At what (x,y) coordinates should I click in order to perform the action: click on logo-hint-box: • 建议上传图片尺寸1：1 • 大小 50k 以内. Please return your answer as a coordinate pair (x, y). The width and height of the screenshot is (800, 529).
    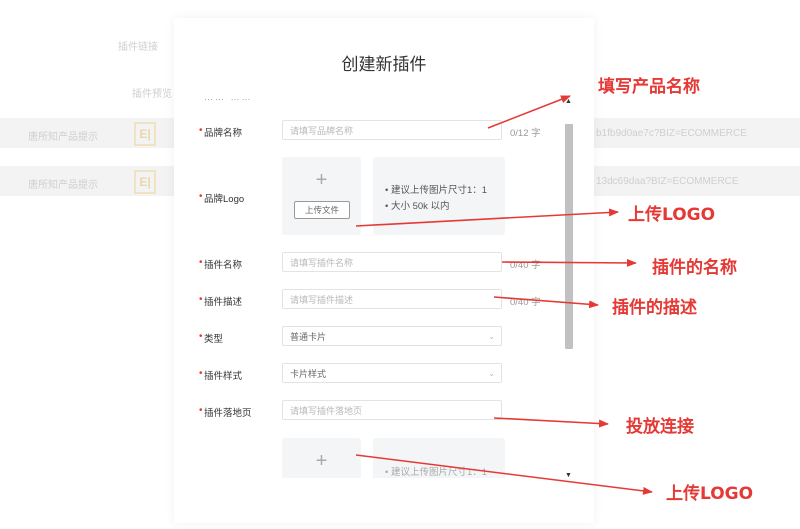
    Looking at the image, I should click on (439, 196).